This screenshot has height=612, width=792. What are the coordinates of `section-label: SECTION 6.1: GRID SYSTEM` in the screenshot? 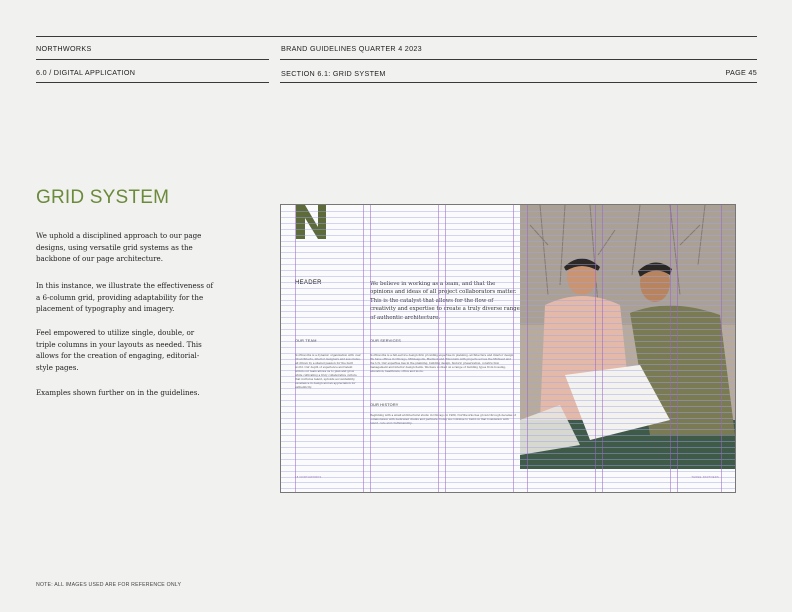 It's located at (333, 73).